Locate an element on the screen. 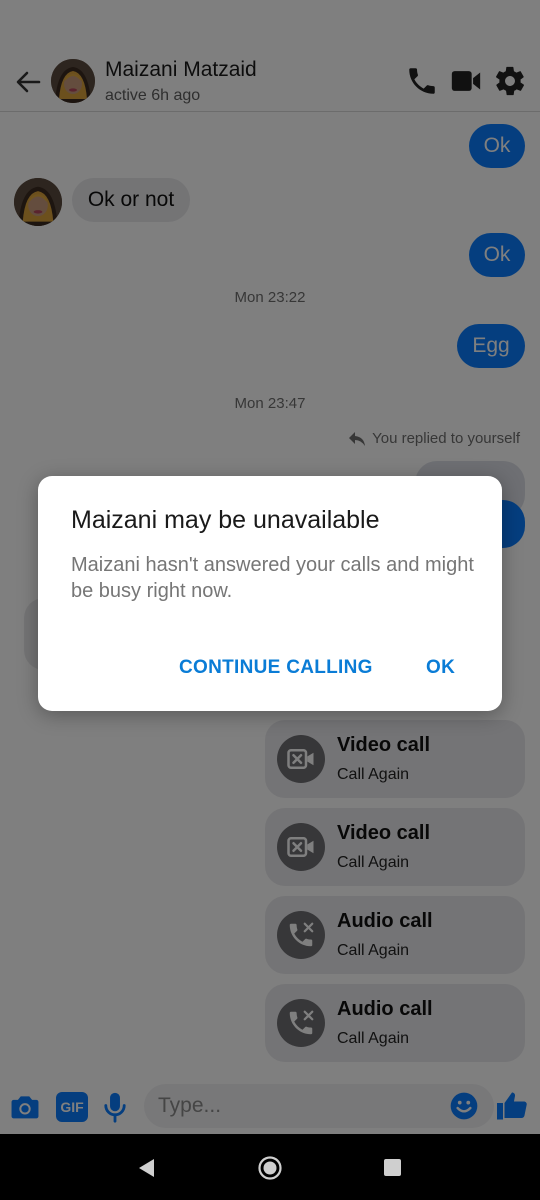  nav-recents-icon is located at coordinates (392, 1167).